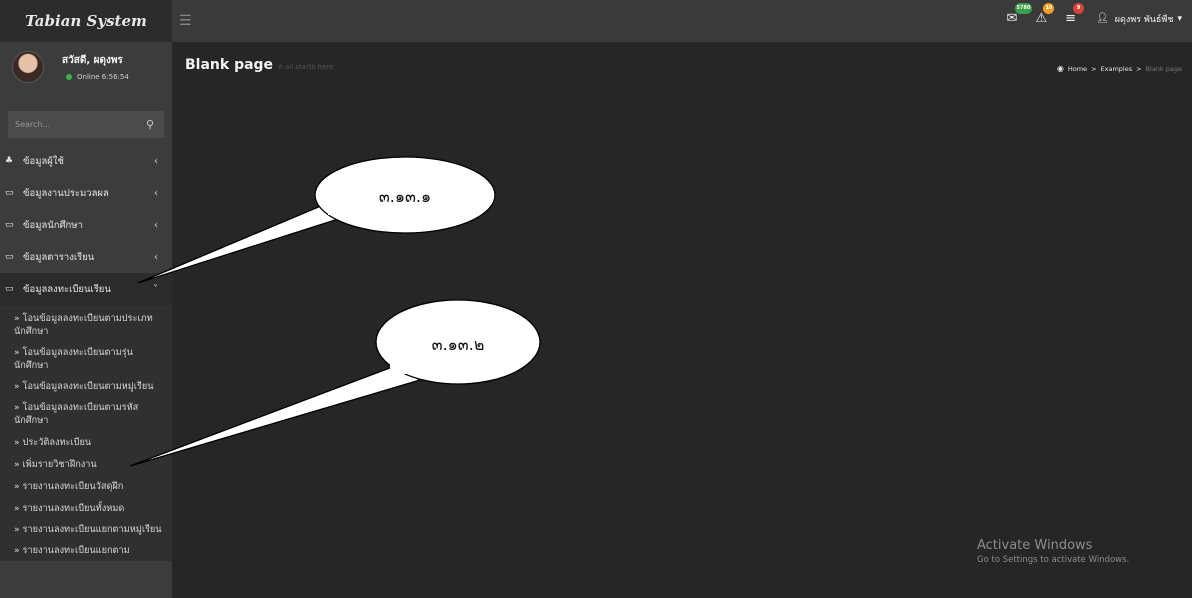 Image resolution: width=1192 pixels, height=598 pixels. Describe the element at coordinates (405, 196) in the screenshot. I see `callout-1-label: ๓.๑๓.๑` at that location.